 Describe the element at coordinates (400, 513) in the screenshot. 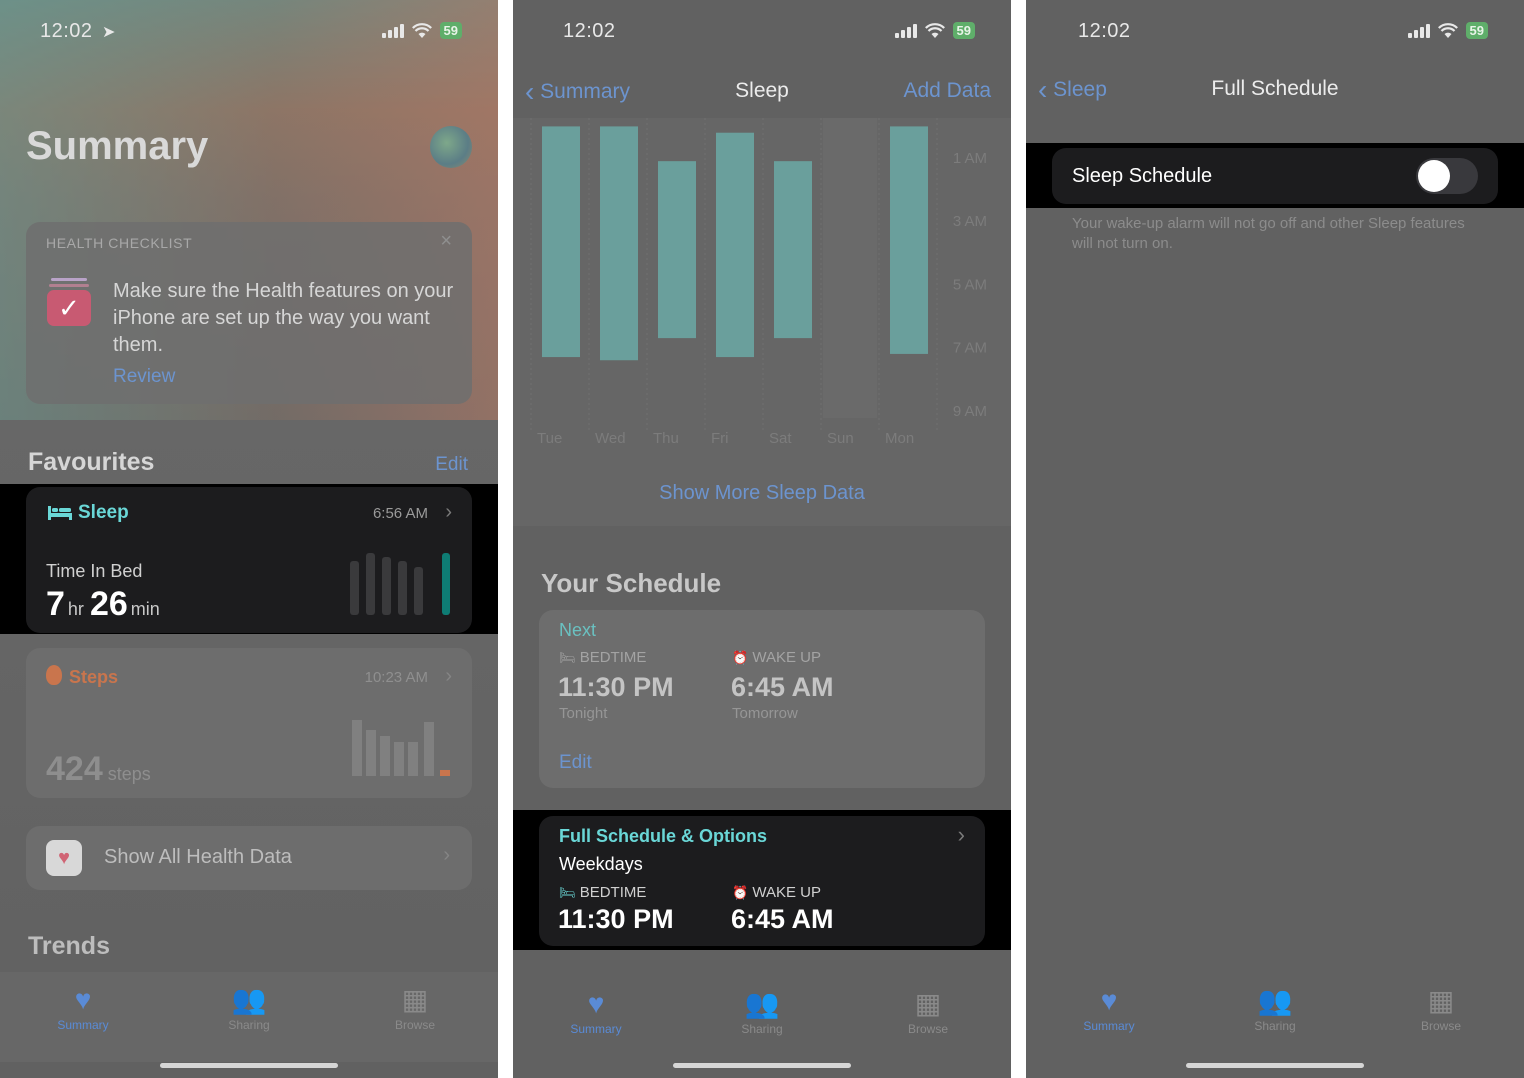

I see `sleep-time: 6:56 AM` at that location.